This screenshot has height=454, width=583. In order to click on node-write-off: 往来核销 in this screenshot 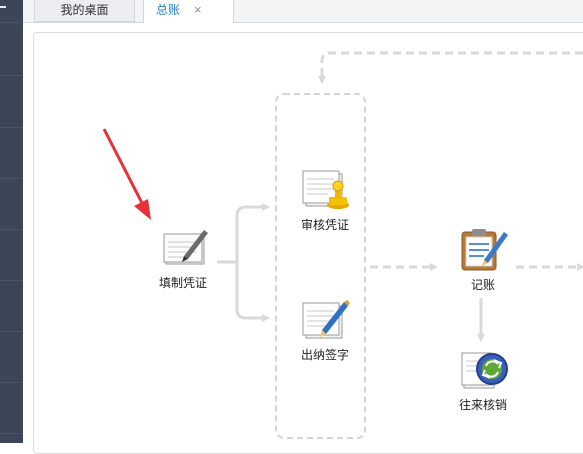, I will do `click(483, 381)`.